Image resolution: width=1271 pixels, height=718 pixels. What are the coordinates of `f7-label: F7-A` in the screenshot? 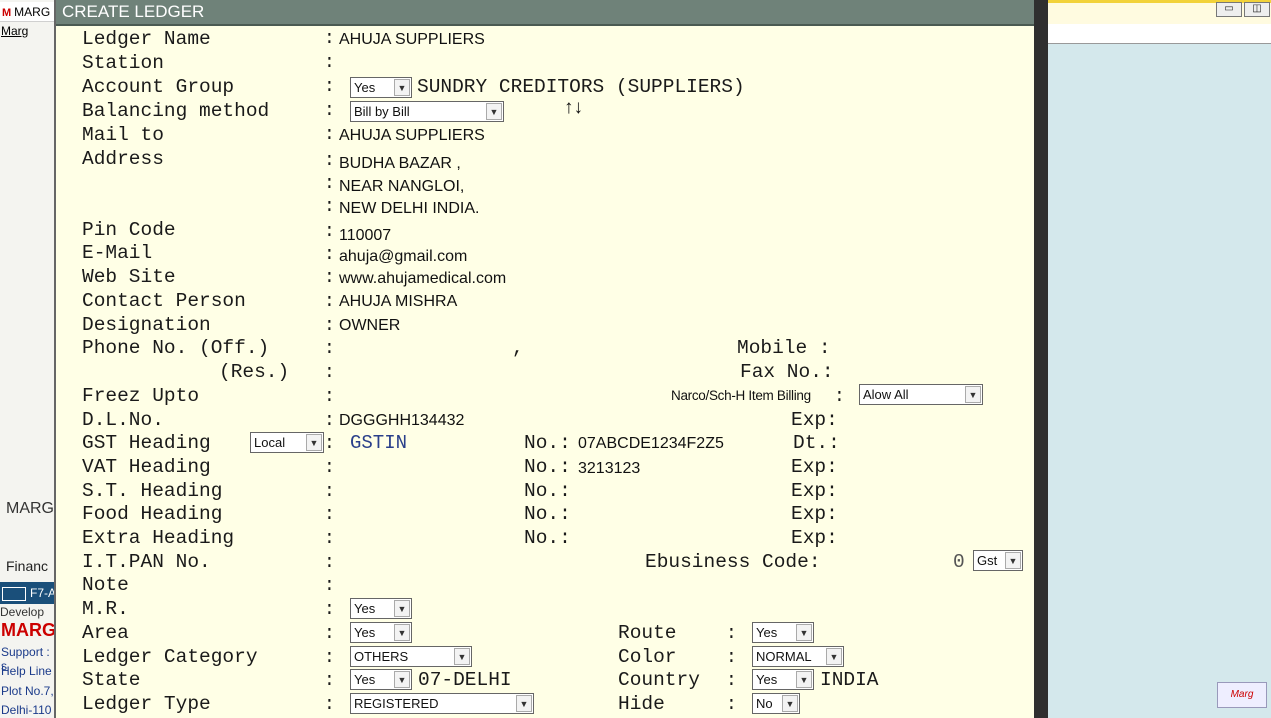 It's located at (43, 593).